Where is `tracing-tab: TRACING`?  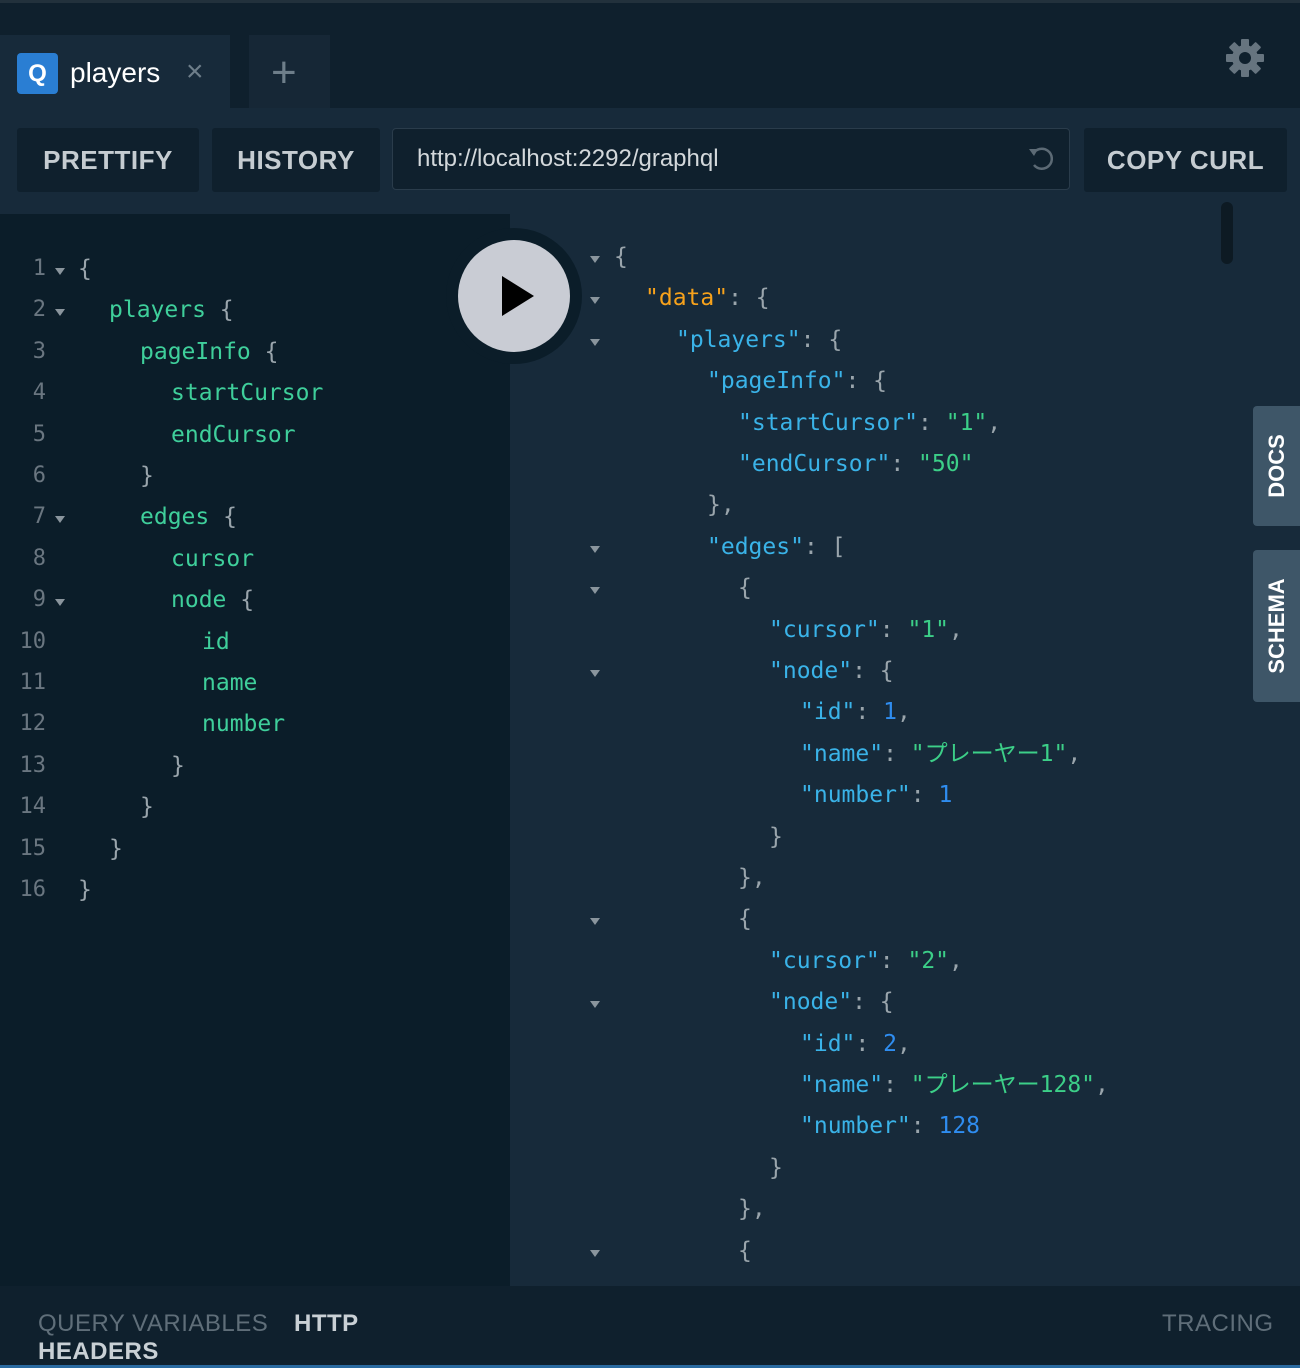
tracing-tab: TRACING is located at coordinates (1218, 1324).